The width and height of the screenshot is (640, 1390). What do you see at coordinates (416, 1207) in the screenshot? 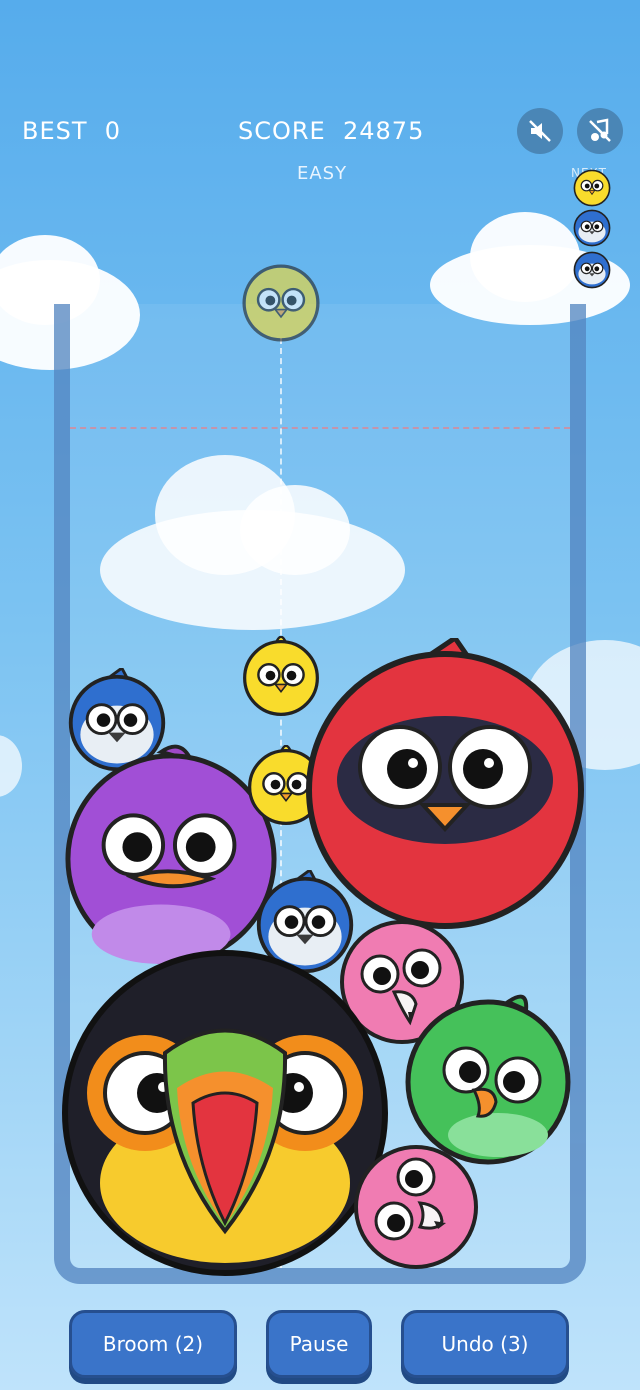
I see `bird-pink-flamingo` at bounding box center [416, 1207].